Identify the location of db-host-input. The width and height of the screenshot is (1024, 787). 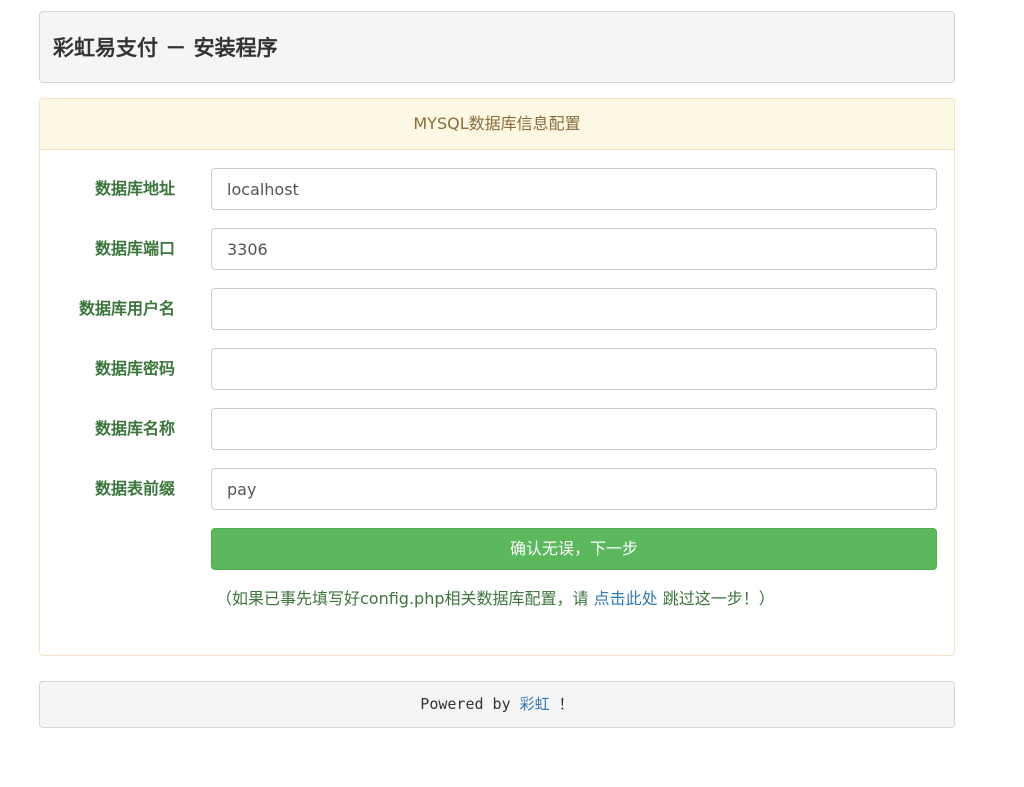
(574, 189).